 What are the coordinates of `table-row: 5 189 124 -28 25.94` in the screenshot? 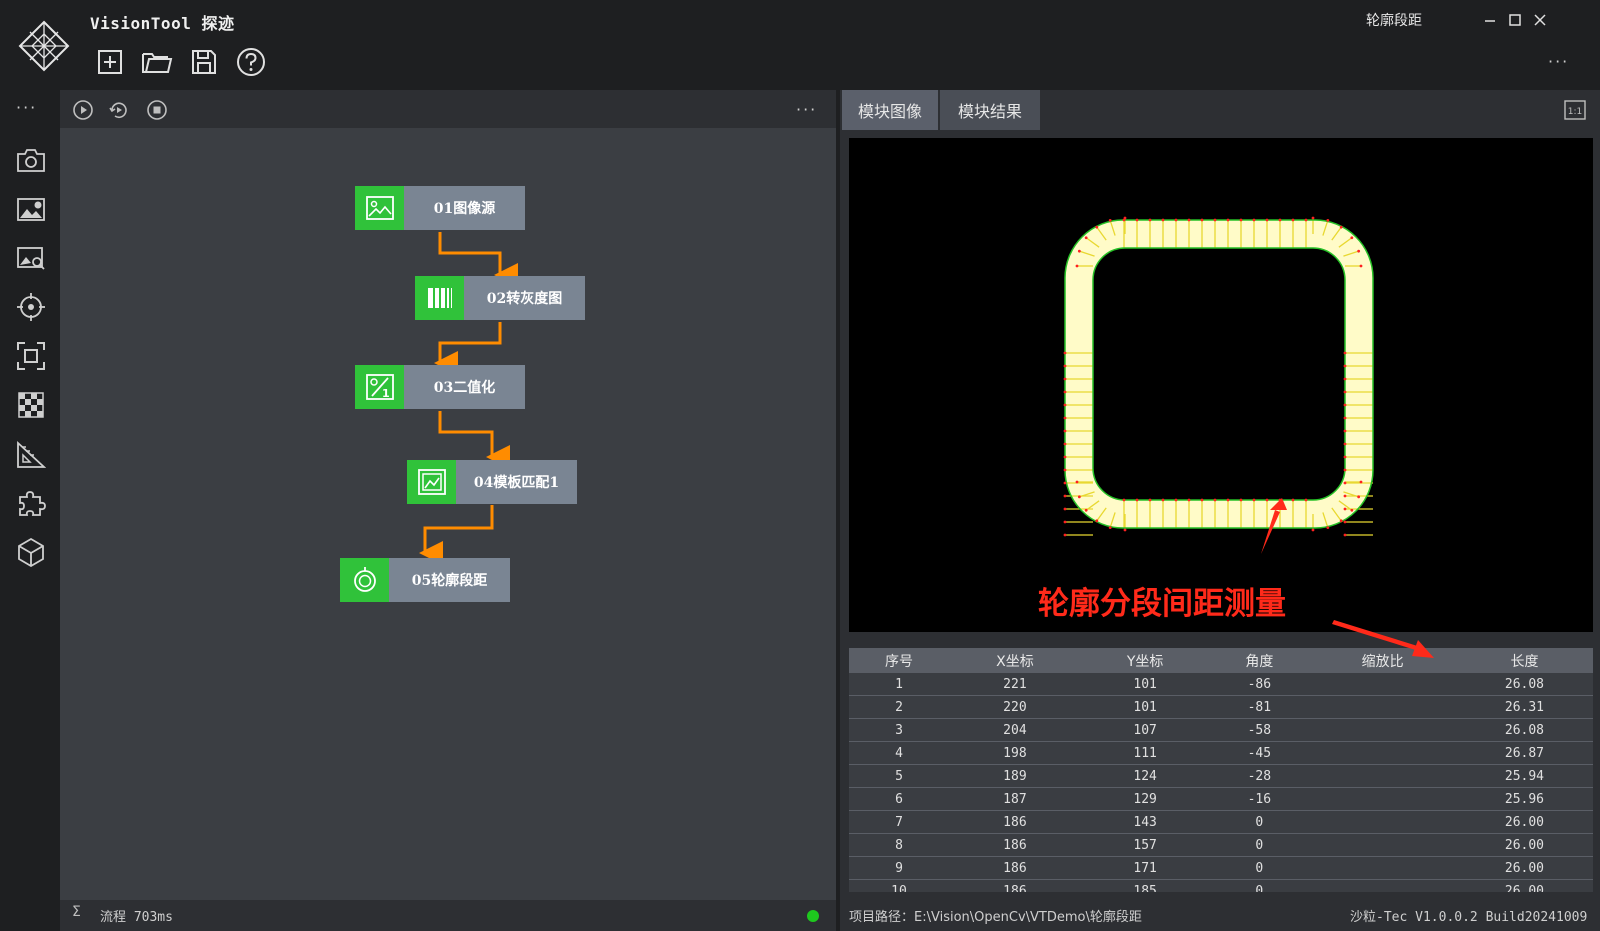 It's located at (1221, 776).